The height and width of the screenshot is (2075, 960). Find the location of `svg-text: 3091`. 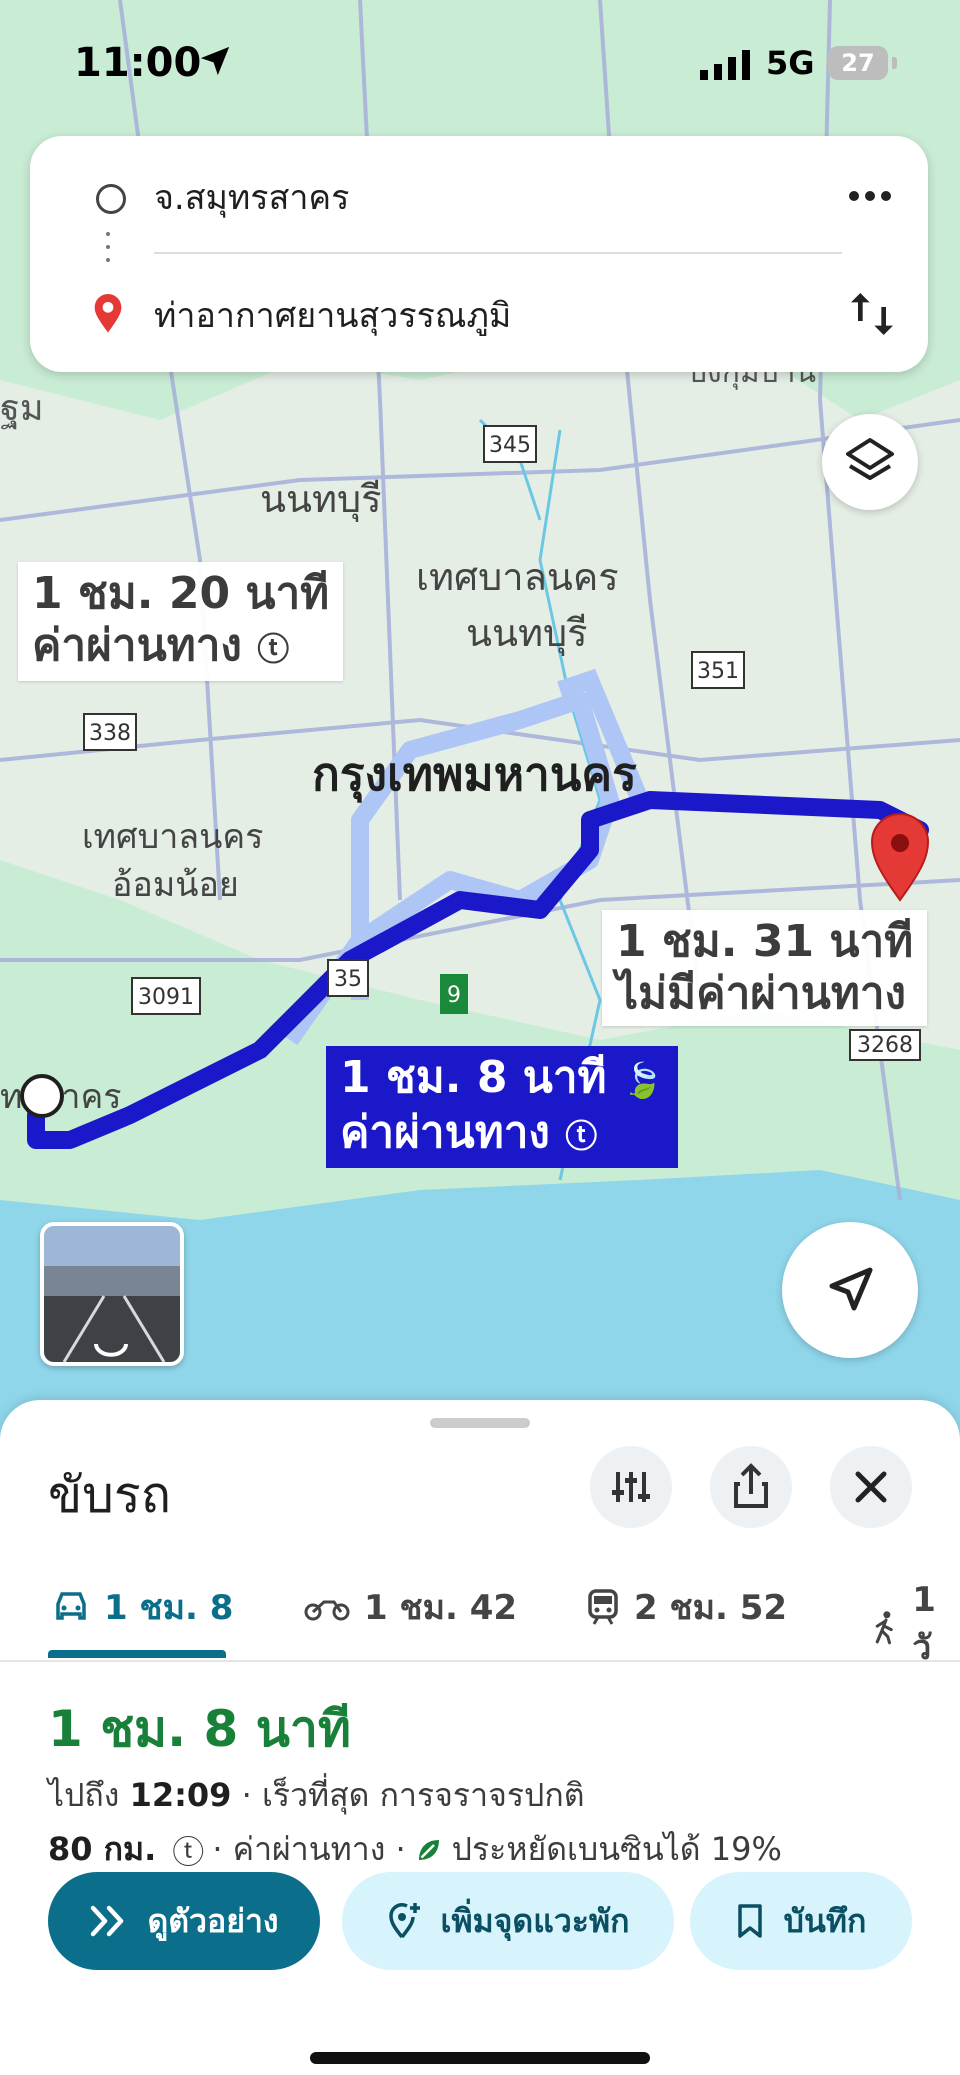

svg-text: 3091 is located at coordinates (166, 997).